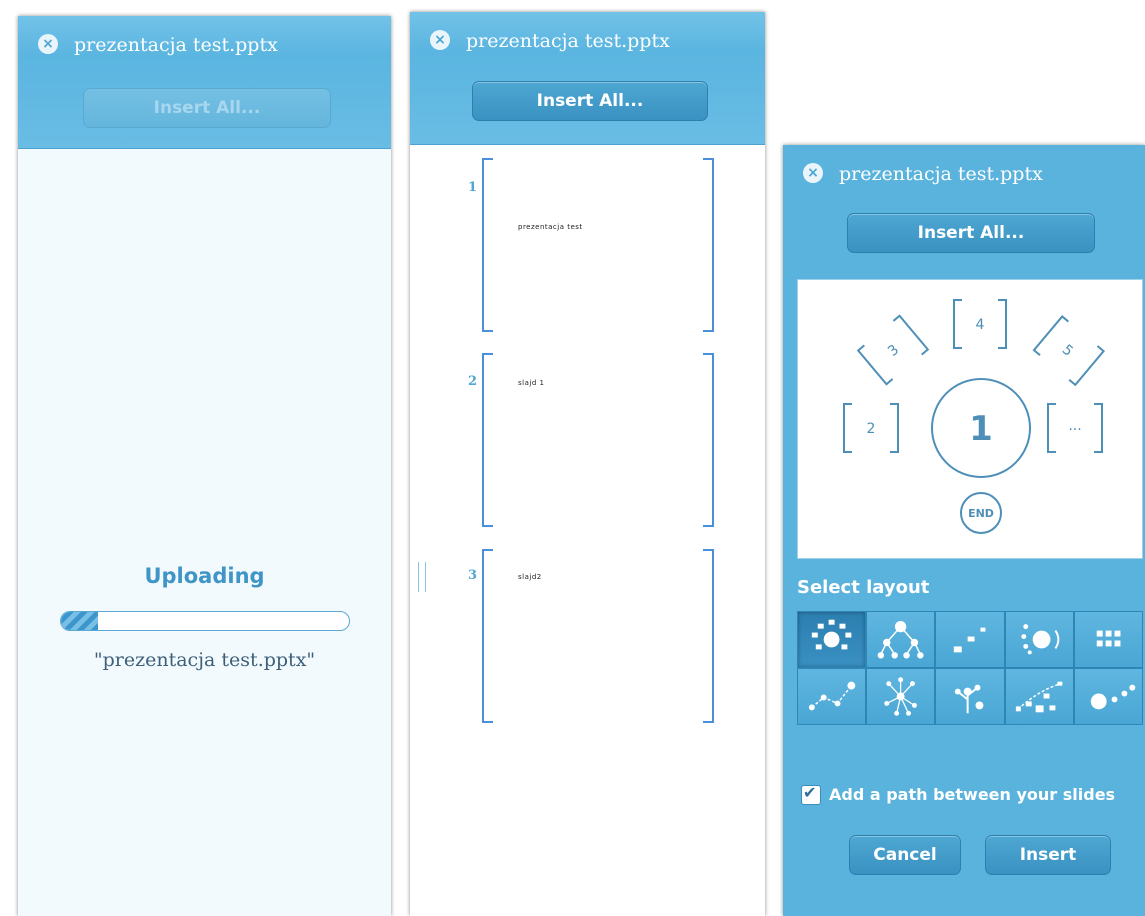 This screenshot has height=916, width=1145. I want to click on orbit-layout-icon, so click(1039, 639).